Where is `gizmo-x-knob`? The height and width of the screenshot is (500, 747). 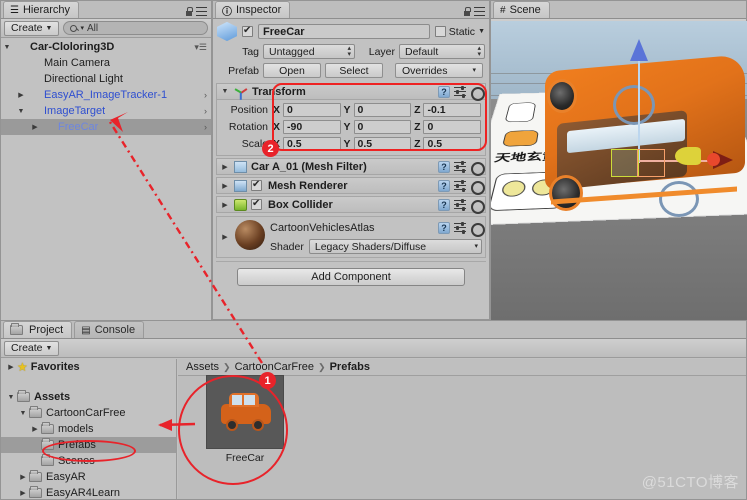 gizmo-x-knob is located at coordinates (713, 159).